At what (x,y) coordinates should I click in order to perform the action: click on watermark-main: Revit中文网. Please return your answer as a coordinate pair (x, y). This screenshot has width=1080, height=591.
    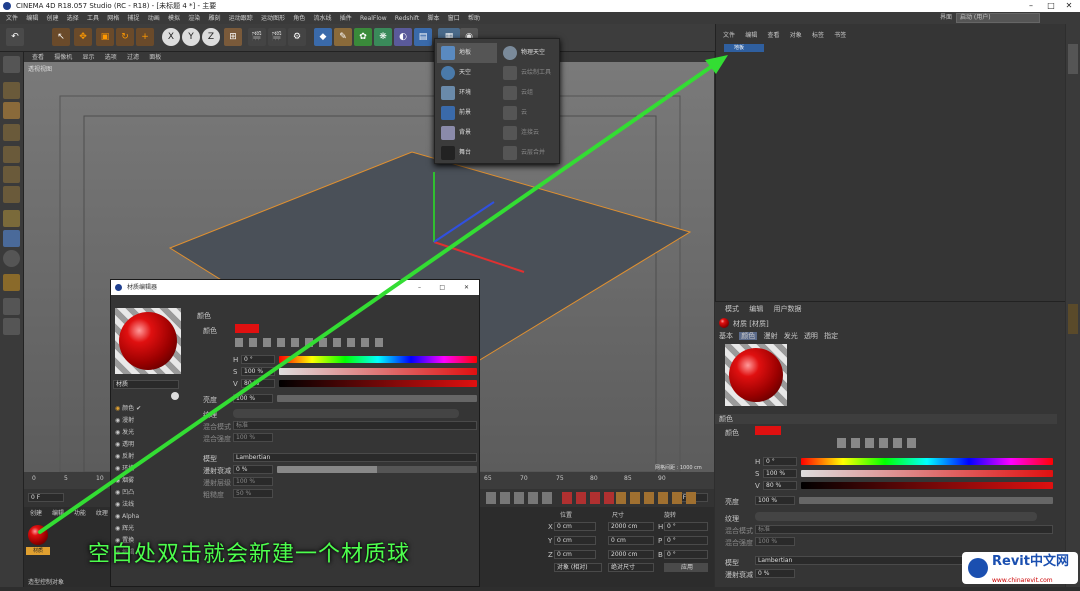
    Looking at the image, I should click on (1030, 561).